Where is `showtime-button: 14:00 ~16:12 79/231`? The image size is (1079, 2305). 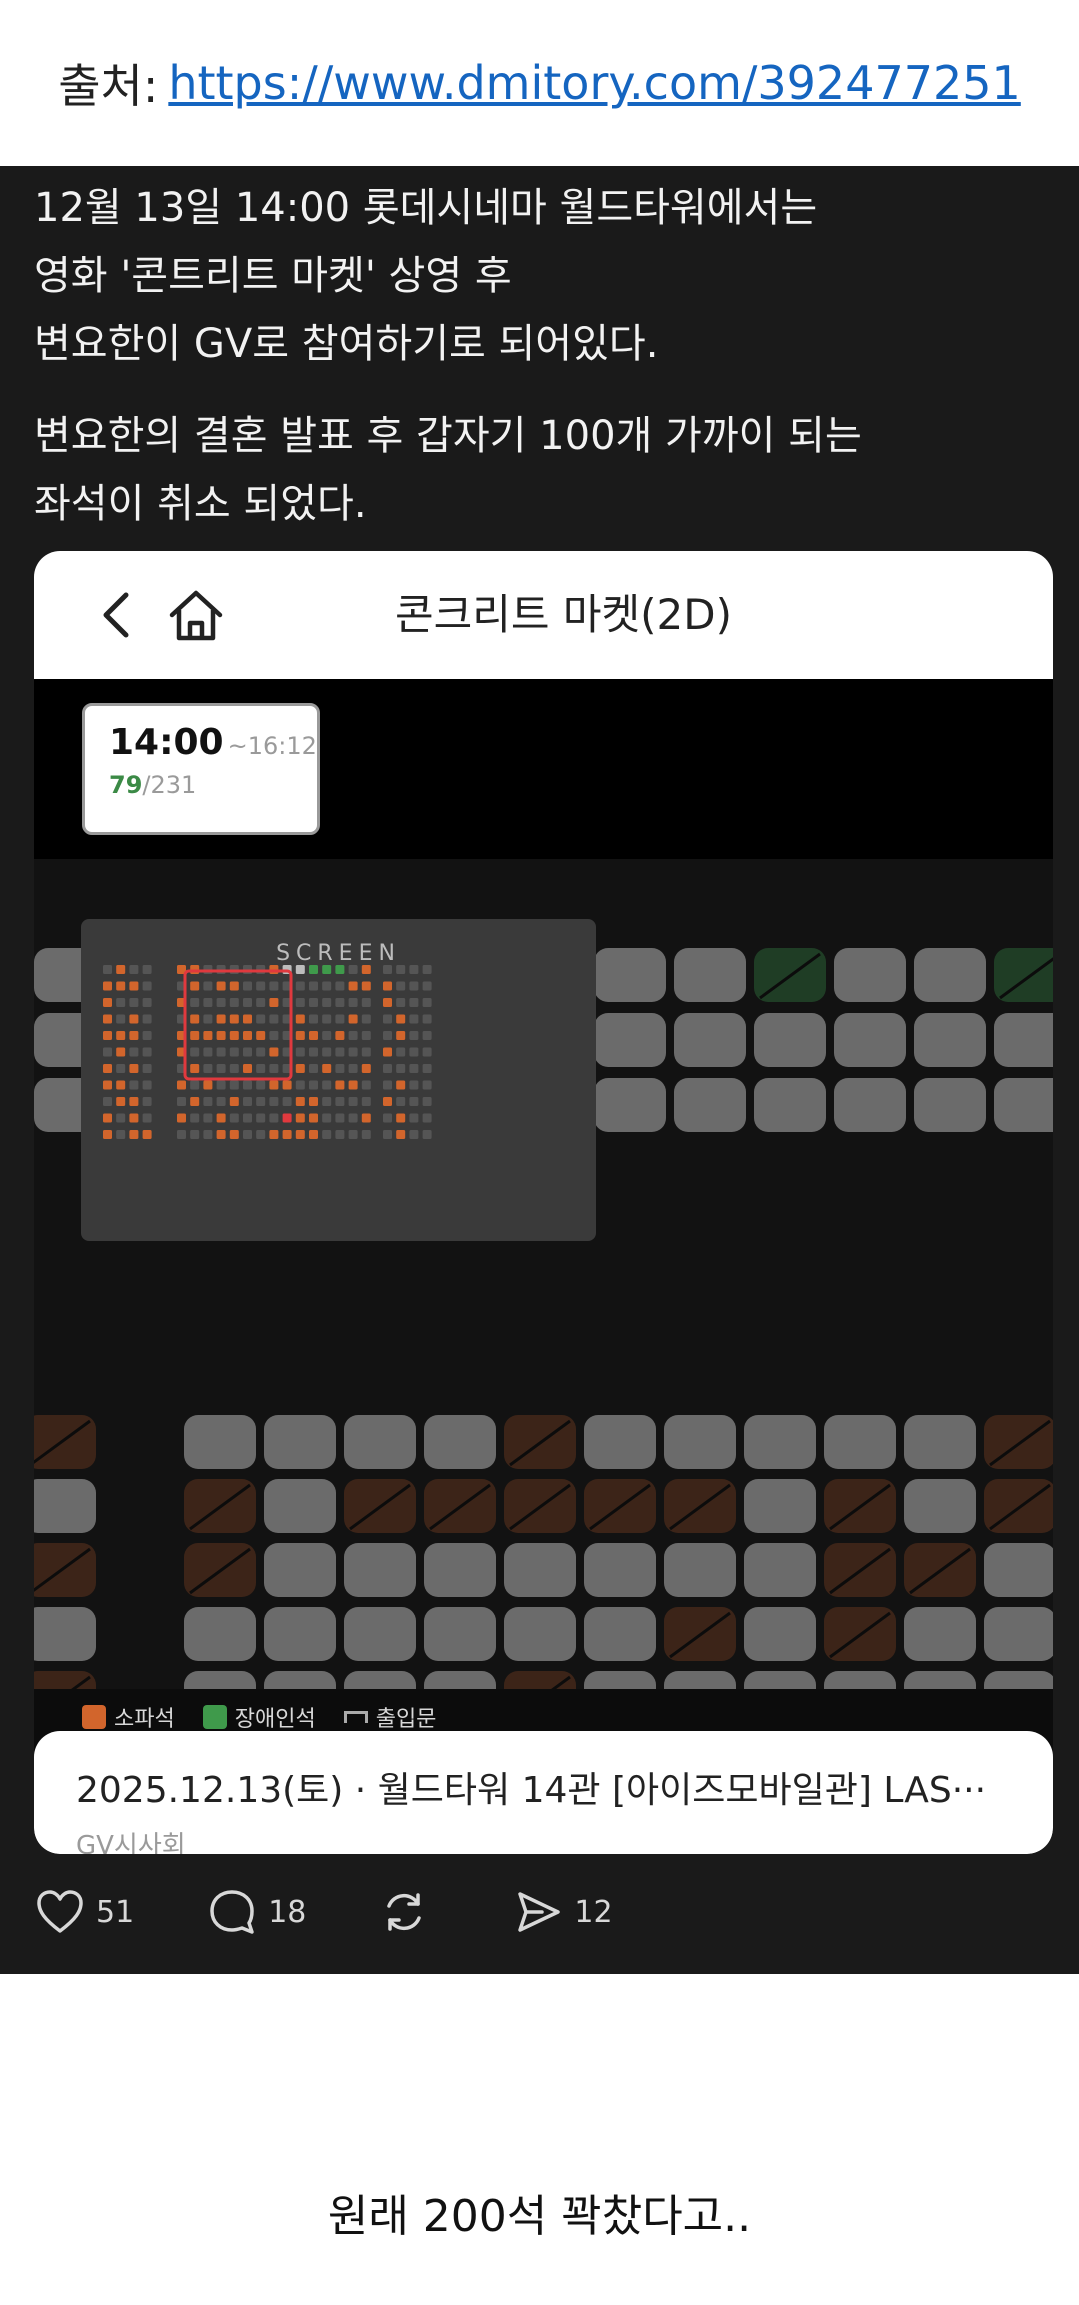
showtime-button: 14:00 ~16:12 79/231 is located at coordinates (201, 769).